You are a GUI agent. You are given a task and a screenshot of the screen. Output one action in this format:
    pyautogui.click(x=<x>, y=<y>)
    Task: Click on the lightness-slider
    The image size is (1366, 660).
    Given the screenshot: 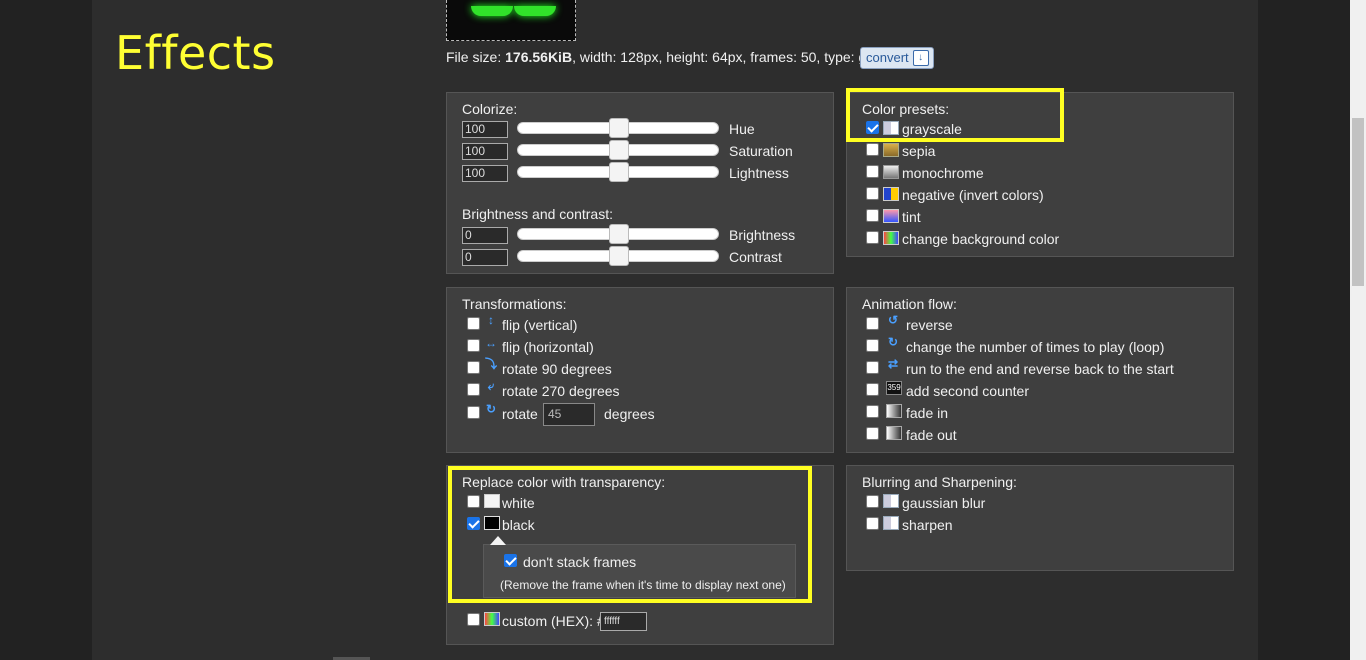 What is the action you would take?
    pyautogui.click(x=618, y=172)
    